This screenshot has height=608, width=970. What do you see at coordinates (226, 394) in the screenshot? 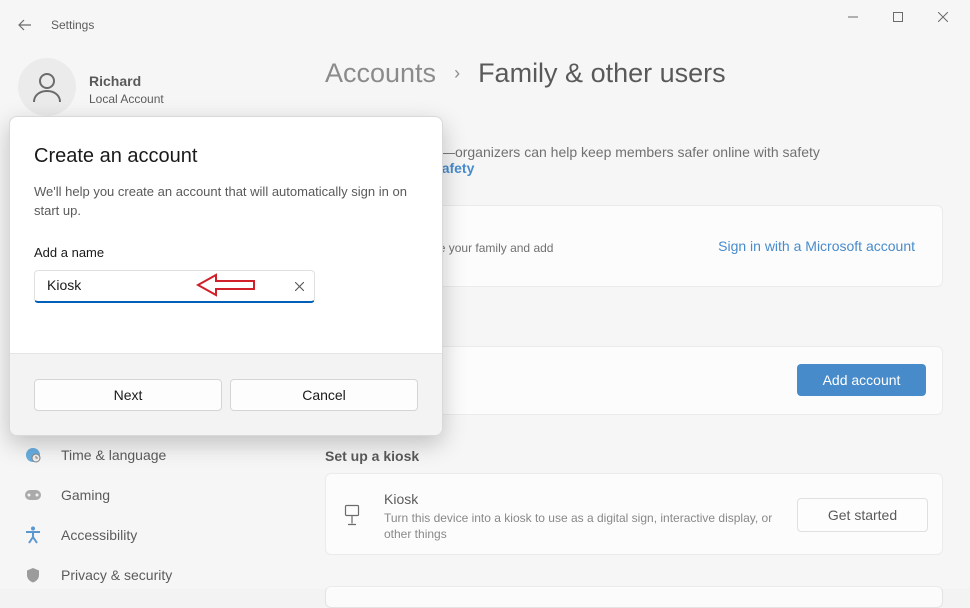
I see `dialog-footer: Next Cancel` at bounding box center [226, 394].